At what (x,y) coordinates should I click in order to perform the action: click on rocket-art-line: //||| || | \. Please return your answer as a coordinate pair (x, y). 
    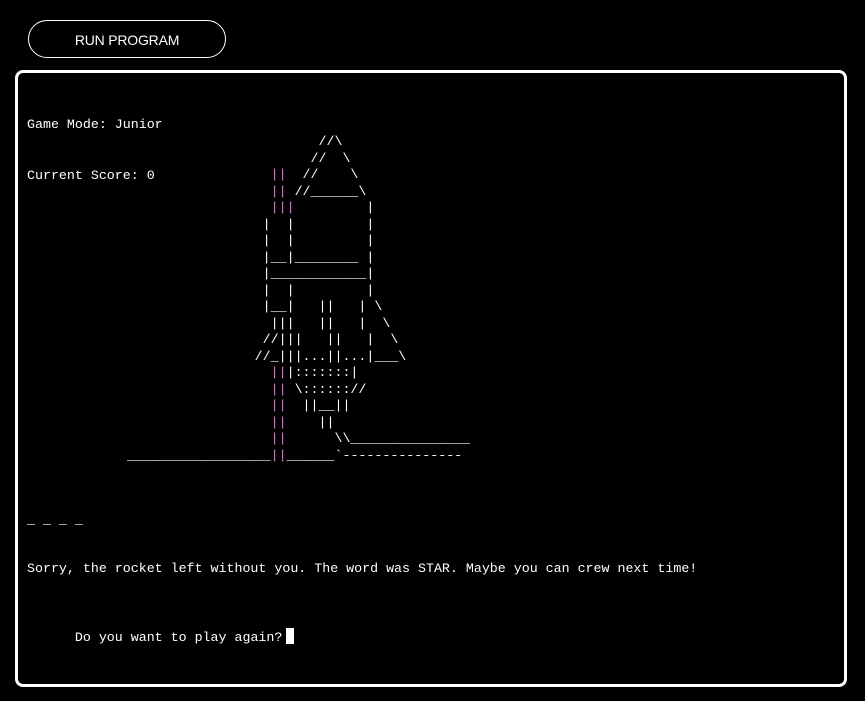
    Looking at the image, I should click on (298, 340).